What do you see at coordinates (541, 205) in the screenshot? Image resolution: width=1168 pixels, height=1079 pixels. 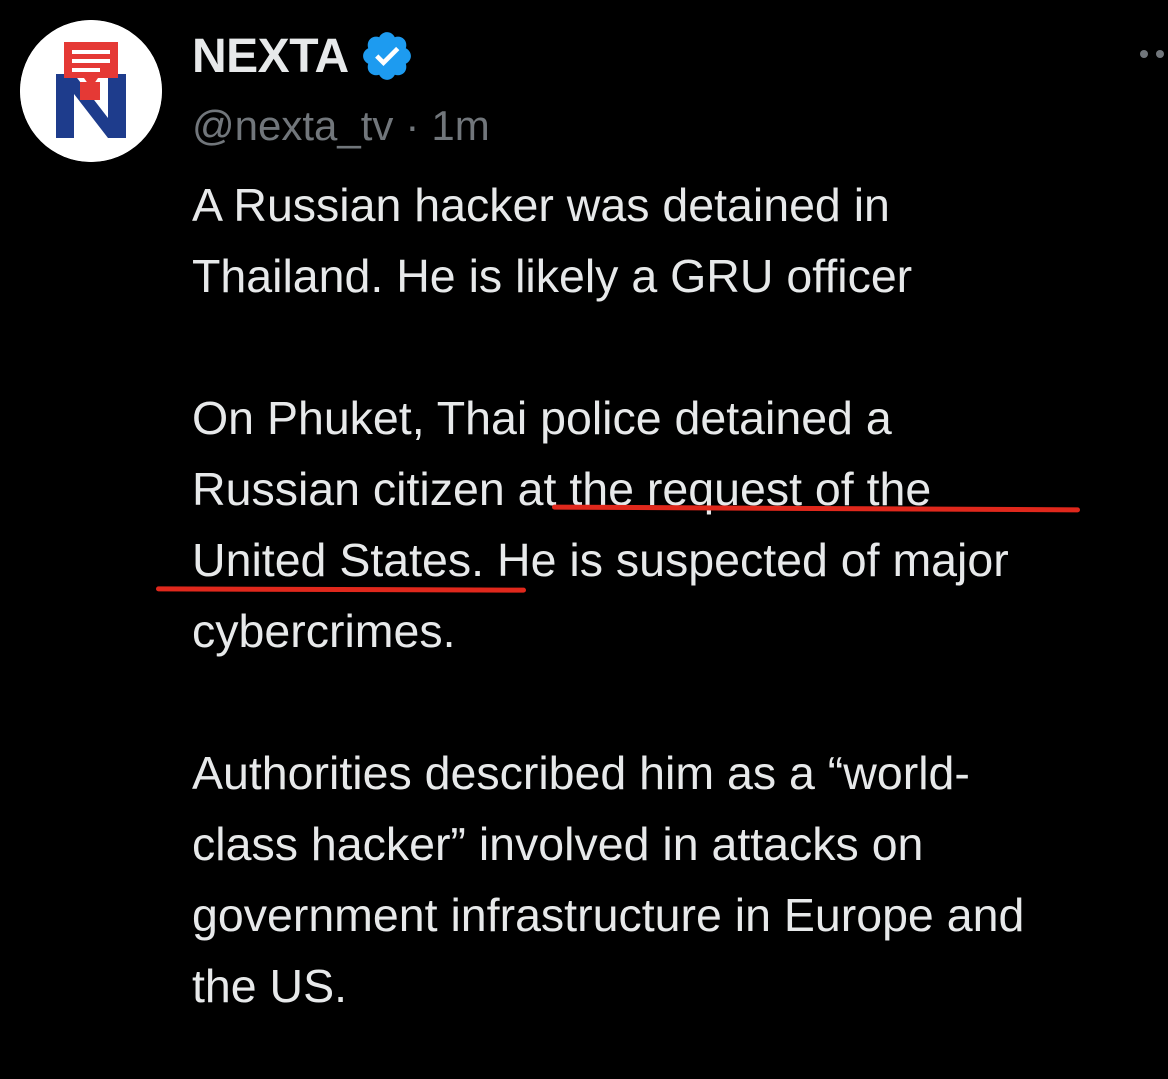 I see `tweet-line: A Russian hacker was detained in` at bounding box center [541, 205].